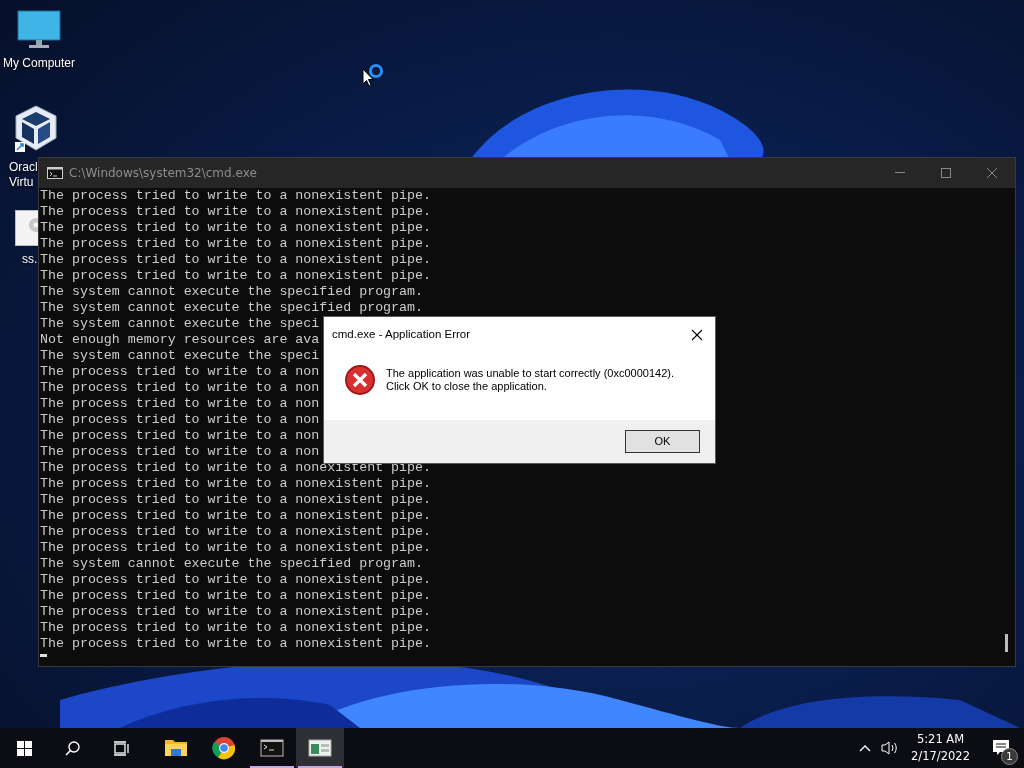 This screenshot has width=1024, height=768. Describe the element at coordinates (43, 655) in the screenshot. I see `text-cursor` at that location.